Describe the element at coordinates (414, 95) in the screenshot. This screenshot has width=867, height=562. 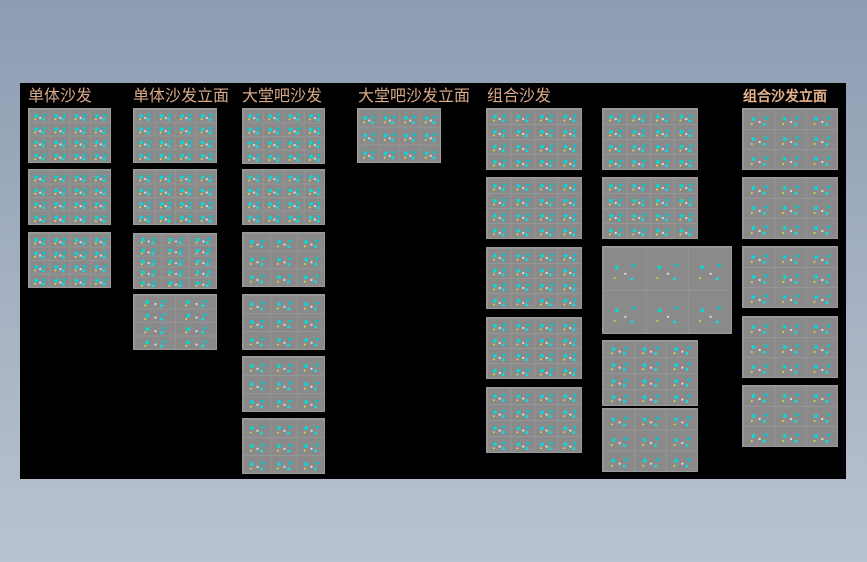
I see `heading-lobby-bar-sofa-elevation: 大堂吧沙发立面` at that location.